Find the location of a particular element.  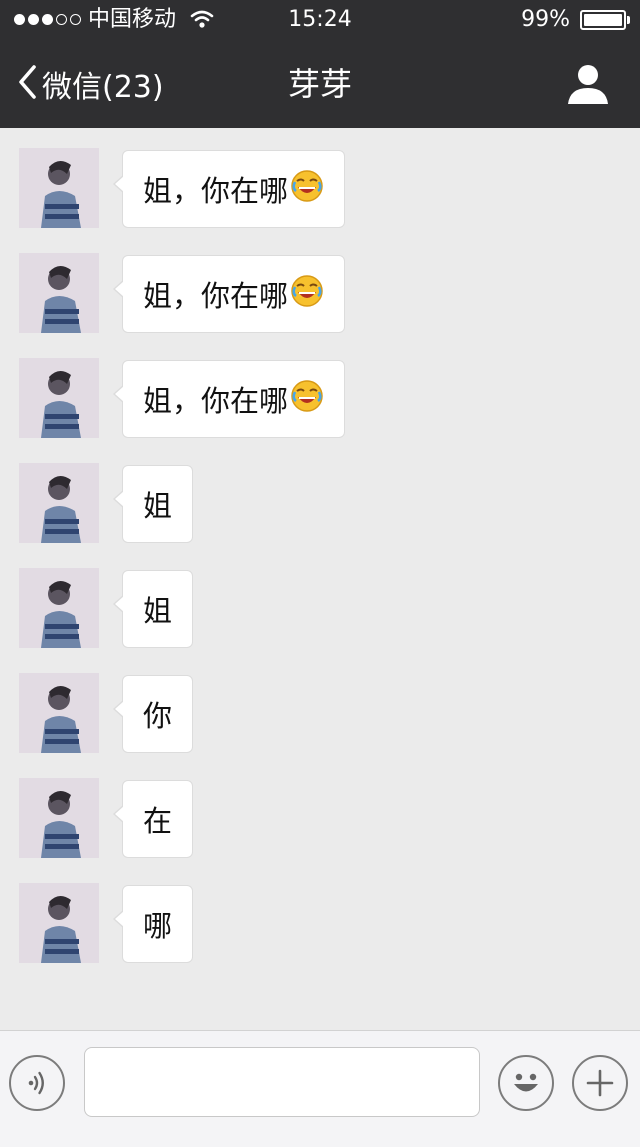

plus-icon is located at coordinates (600, 1083).